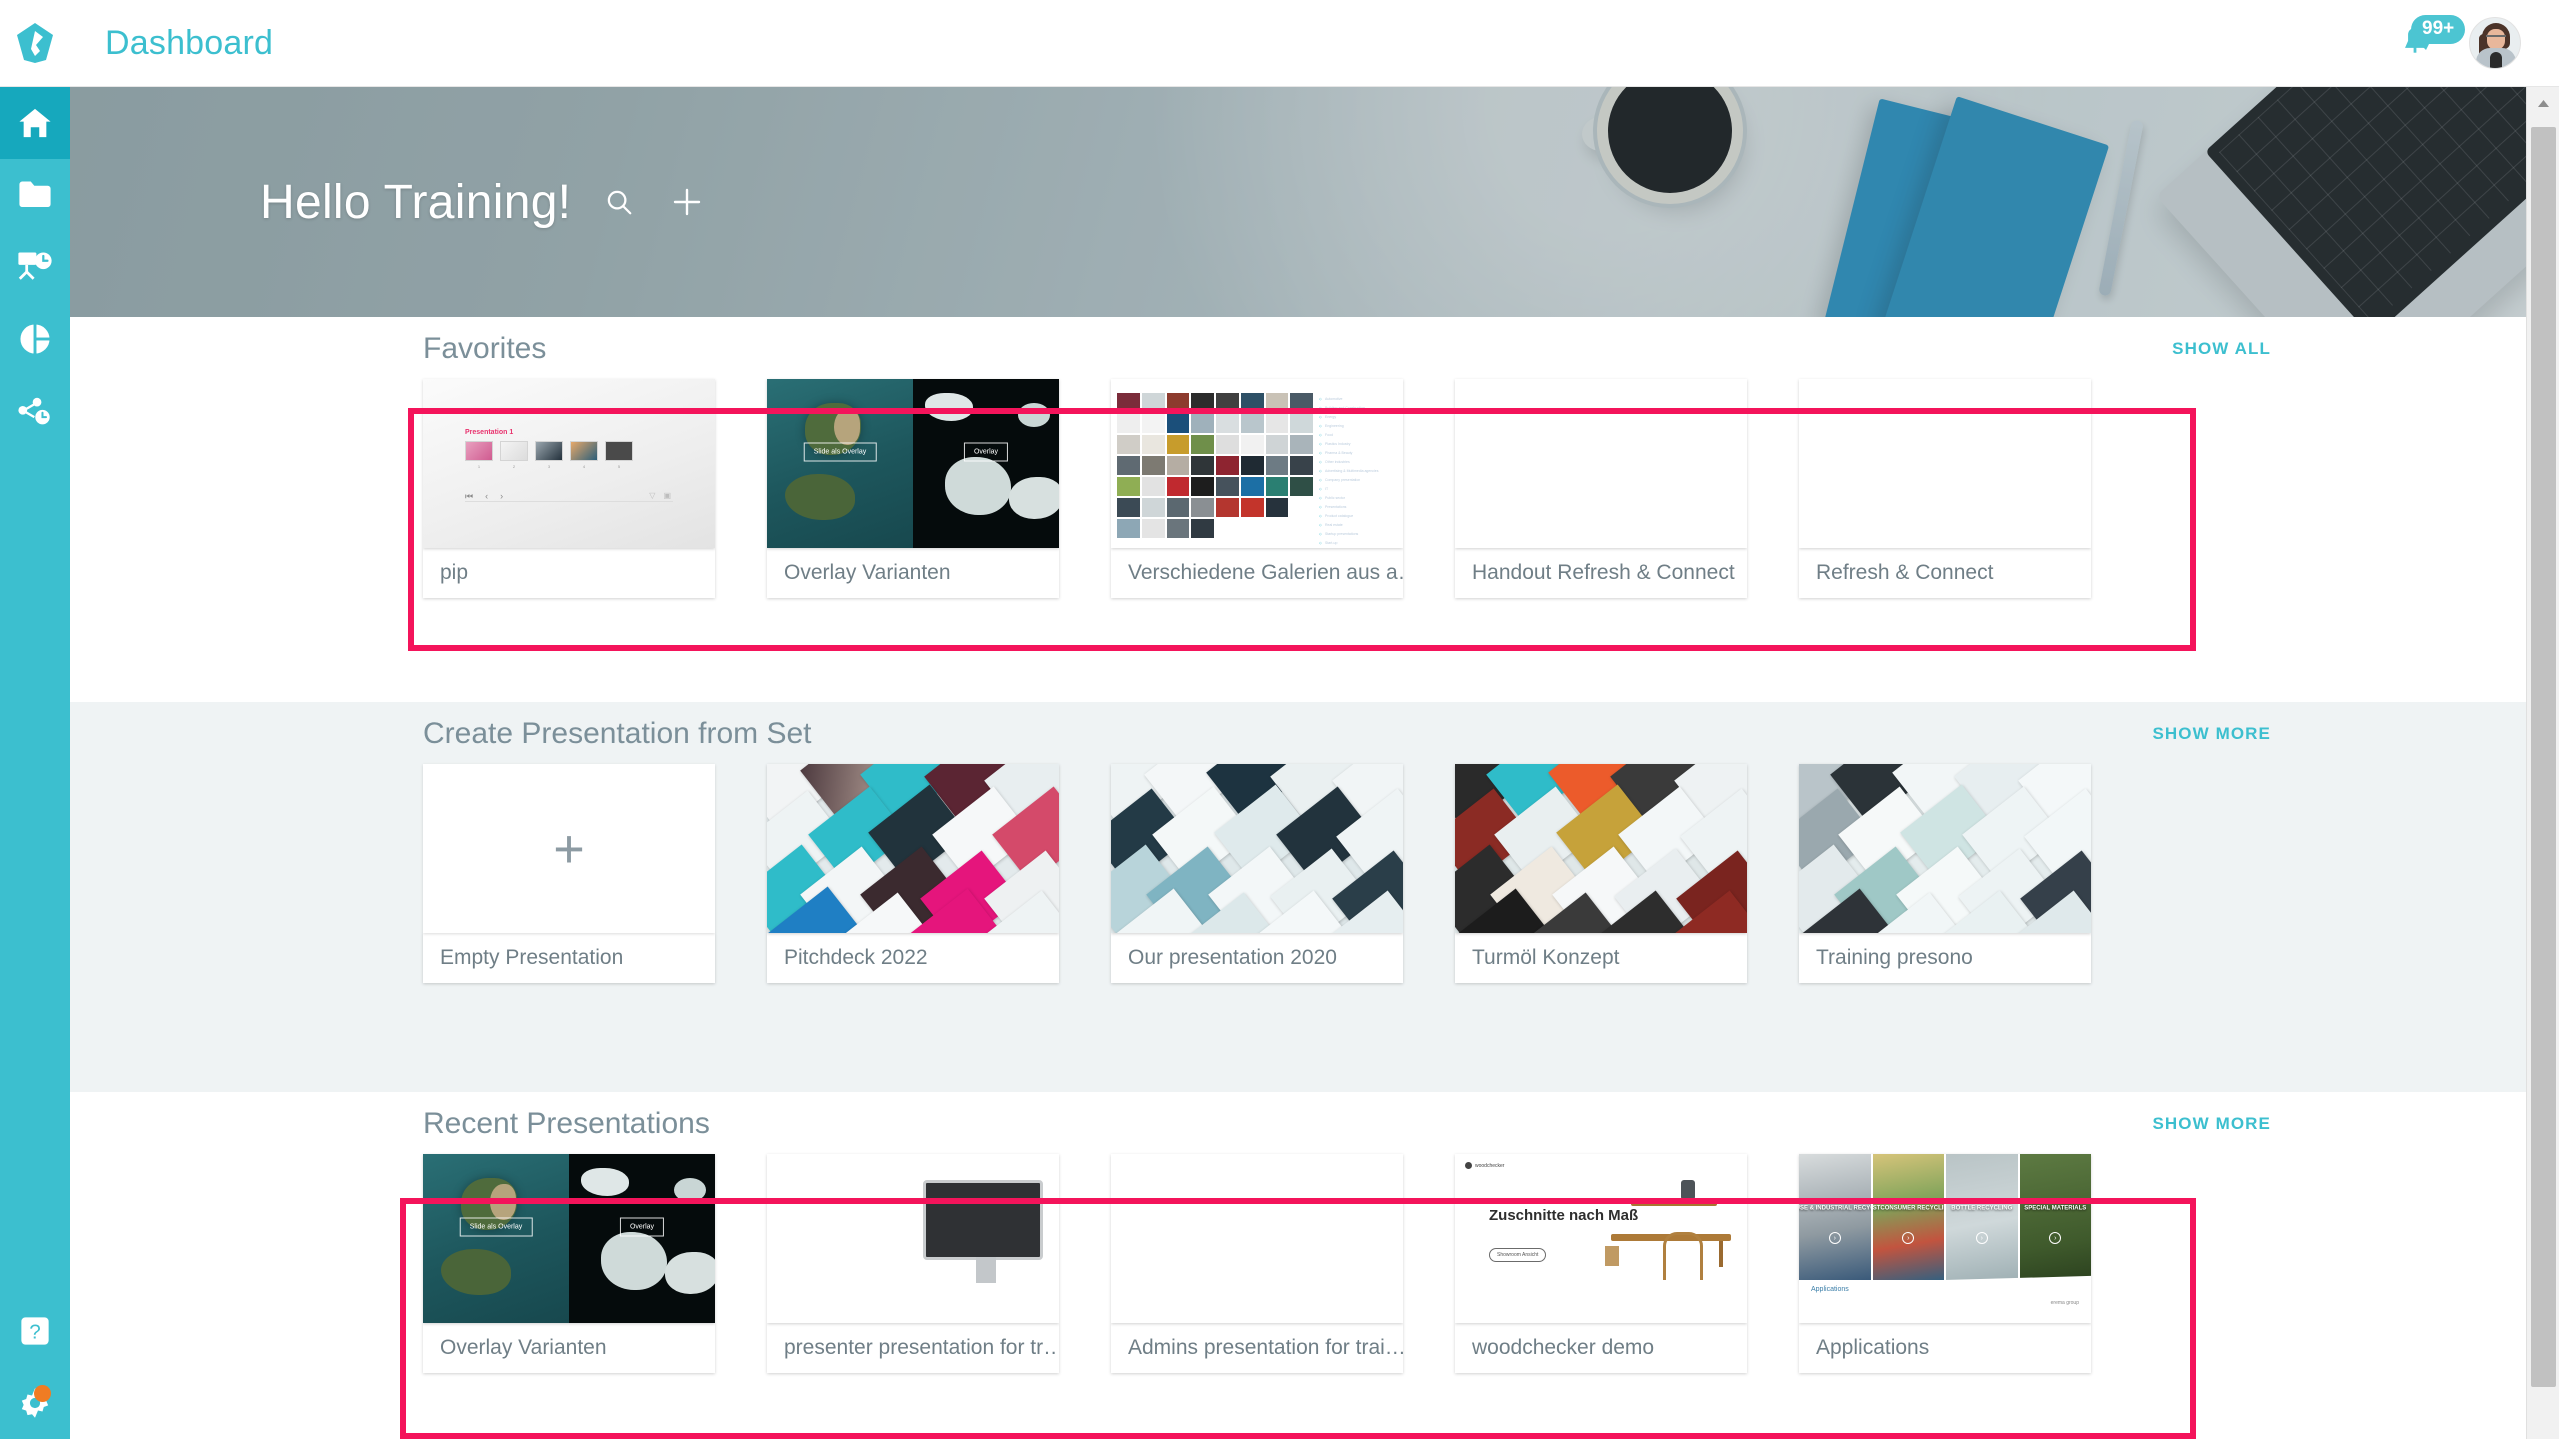 This screenshot has width=2559, height=1439. Describe the element at coordinates (416, 202) in the screenshot. I see `greeting-title: Hello Training!` at that location.